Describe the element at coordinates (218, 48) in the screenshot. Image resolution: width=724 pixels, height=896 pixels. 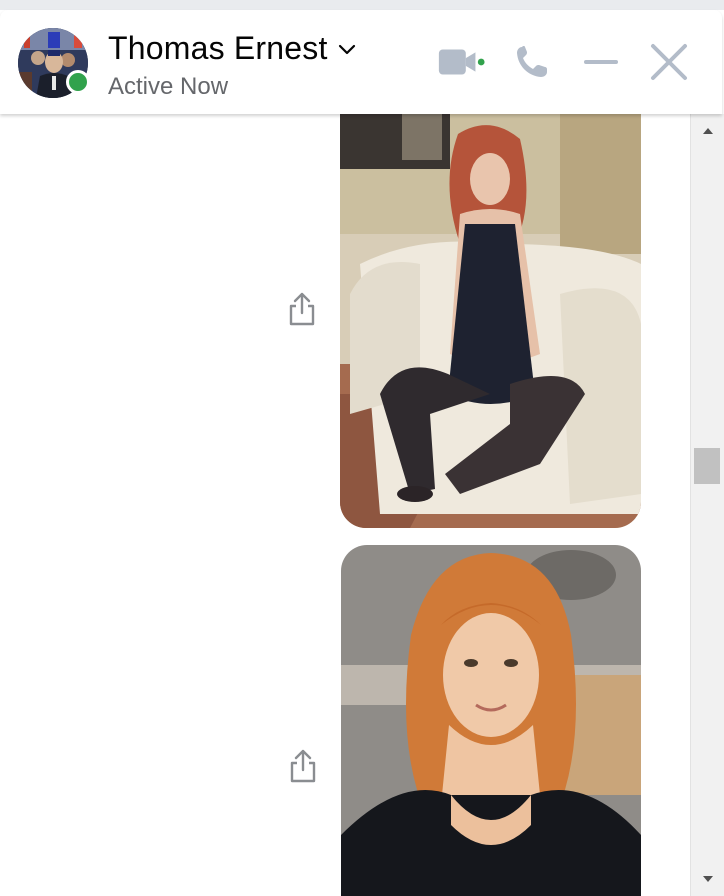
I see `contact-name: Thomas Ernest` at that location.